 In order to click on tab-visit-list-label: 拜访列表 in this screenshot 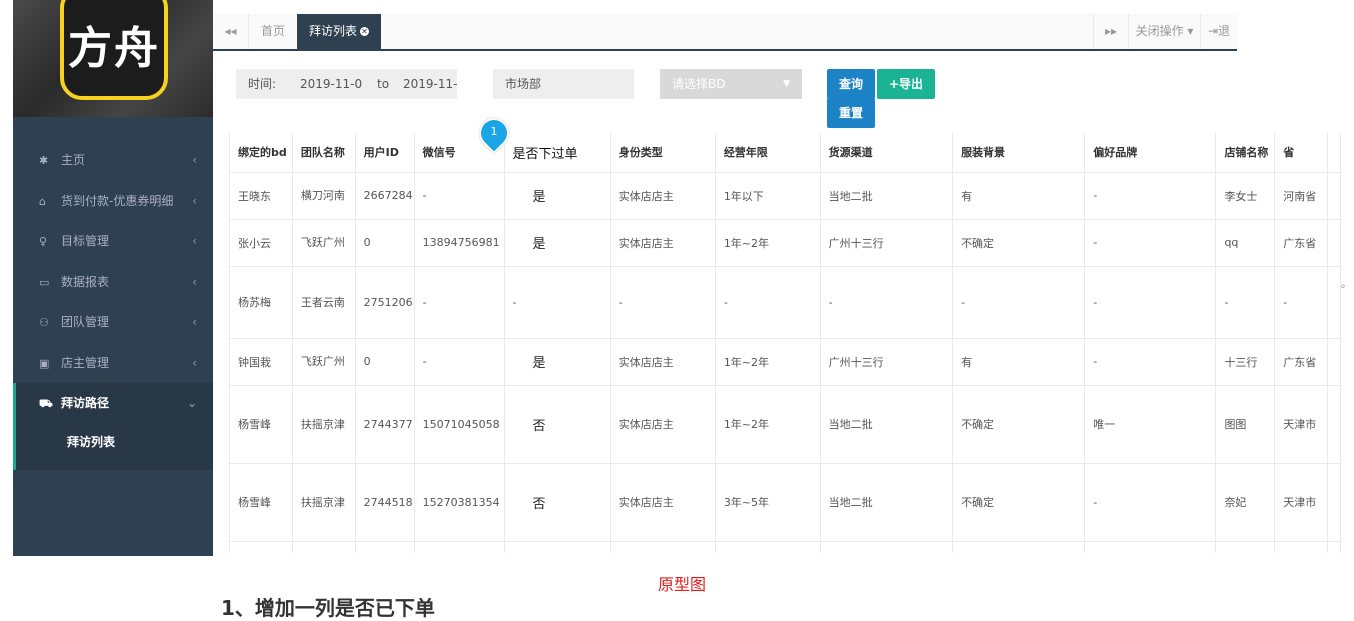, I will do `click(333, 31)`.